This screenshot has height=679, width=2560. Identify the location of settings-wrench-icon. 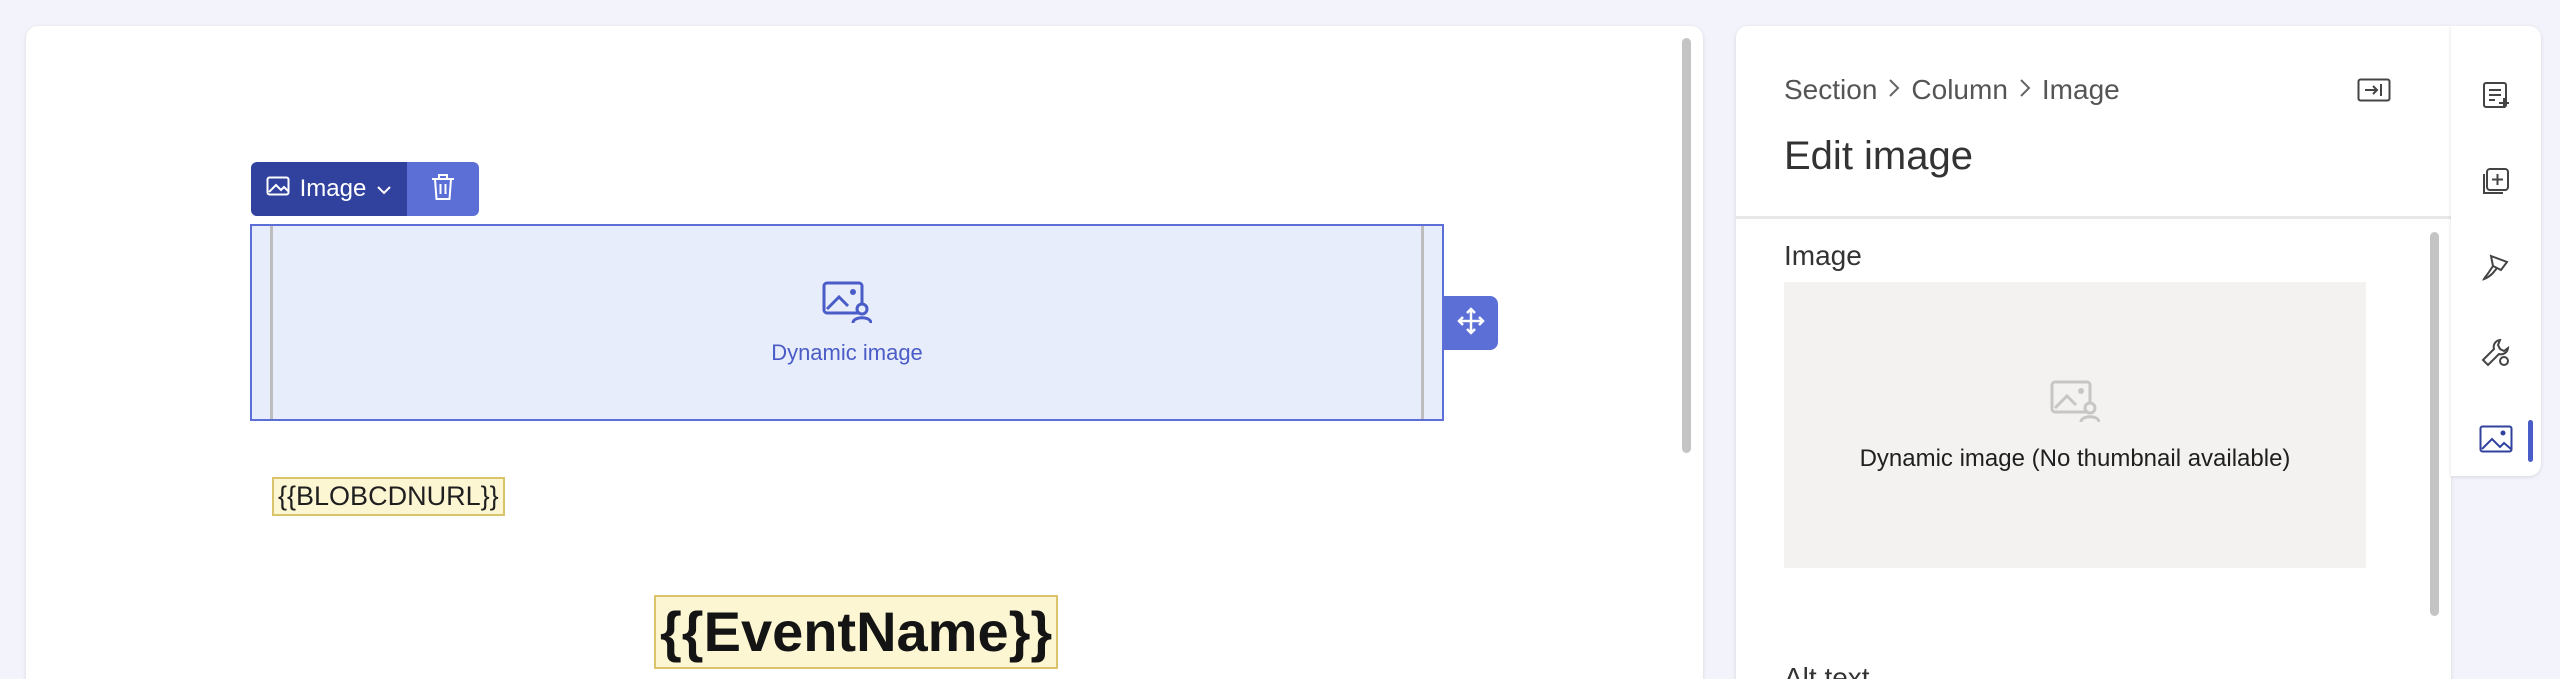
(2496, 355).